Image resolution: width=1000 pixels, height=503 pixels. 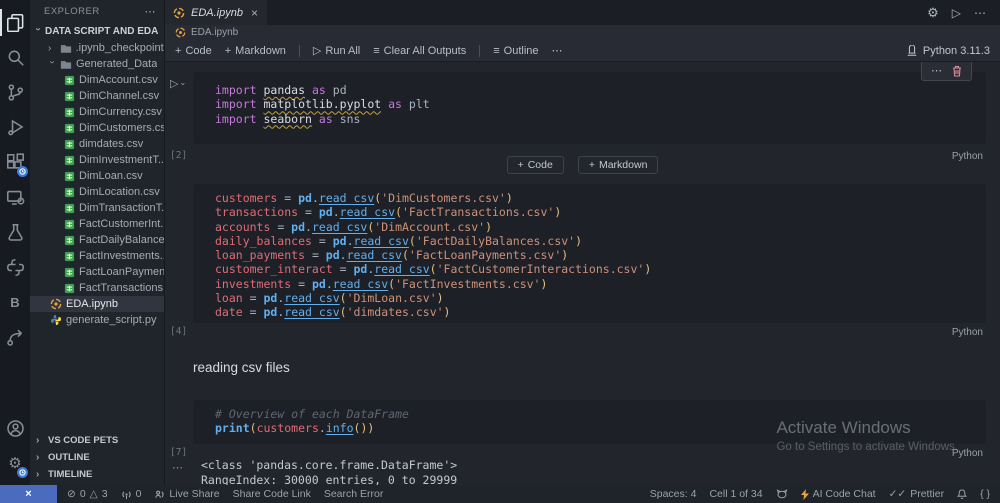 I want to click on file-item-csv: DimCurrency.csv, so click(x=97, y=112).